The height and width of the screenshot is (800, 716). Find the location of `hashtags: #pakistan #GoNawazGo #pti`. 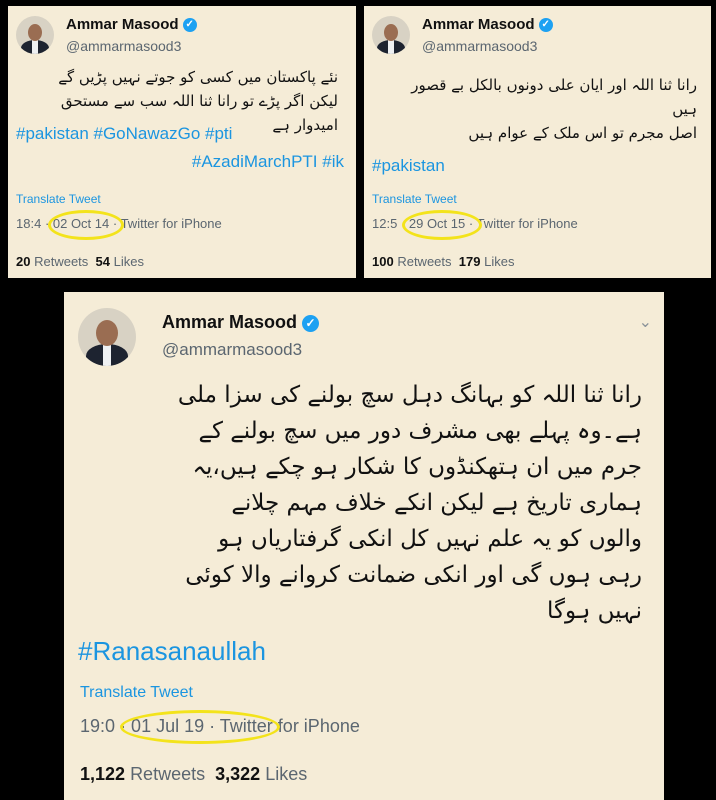

hashtags: #pakistan #GoNawazGo #pti is located at coordinates (124, 134).